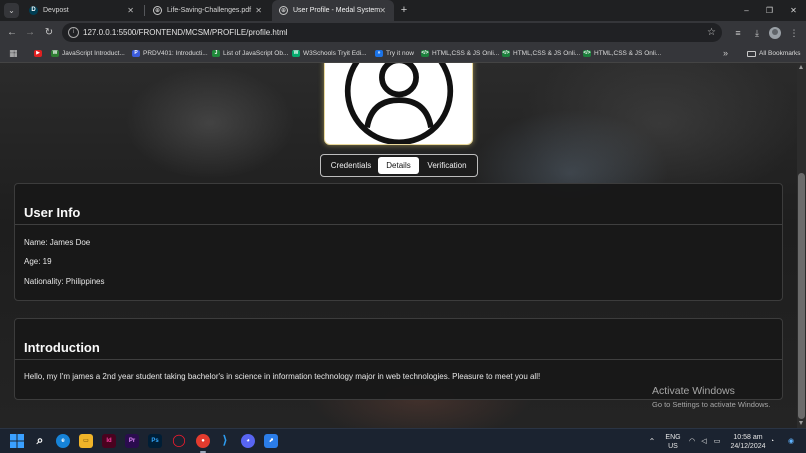 This screenshot has width=806, height=453. What do you see at coordinates (394, 54) in the screenshot?
I see `bookmark-item: » Try it now` at bounding box center [394, 54].